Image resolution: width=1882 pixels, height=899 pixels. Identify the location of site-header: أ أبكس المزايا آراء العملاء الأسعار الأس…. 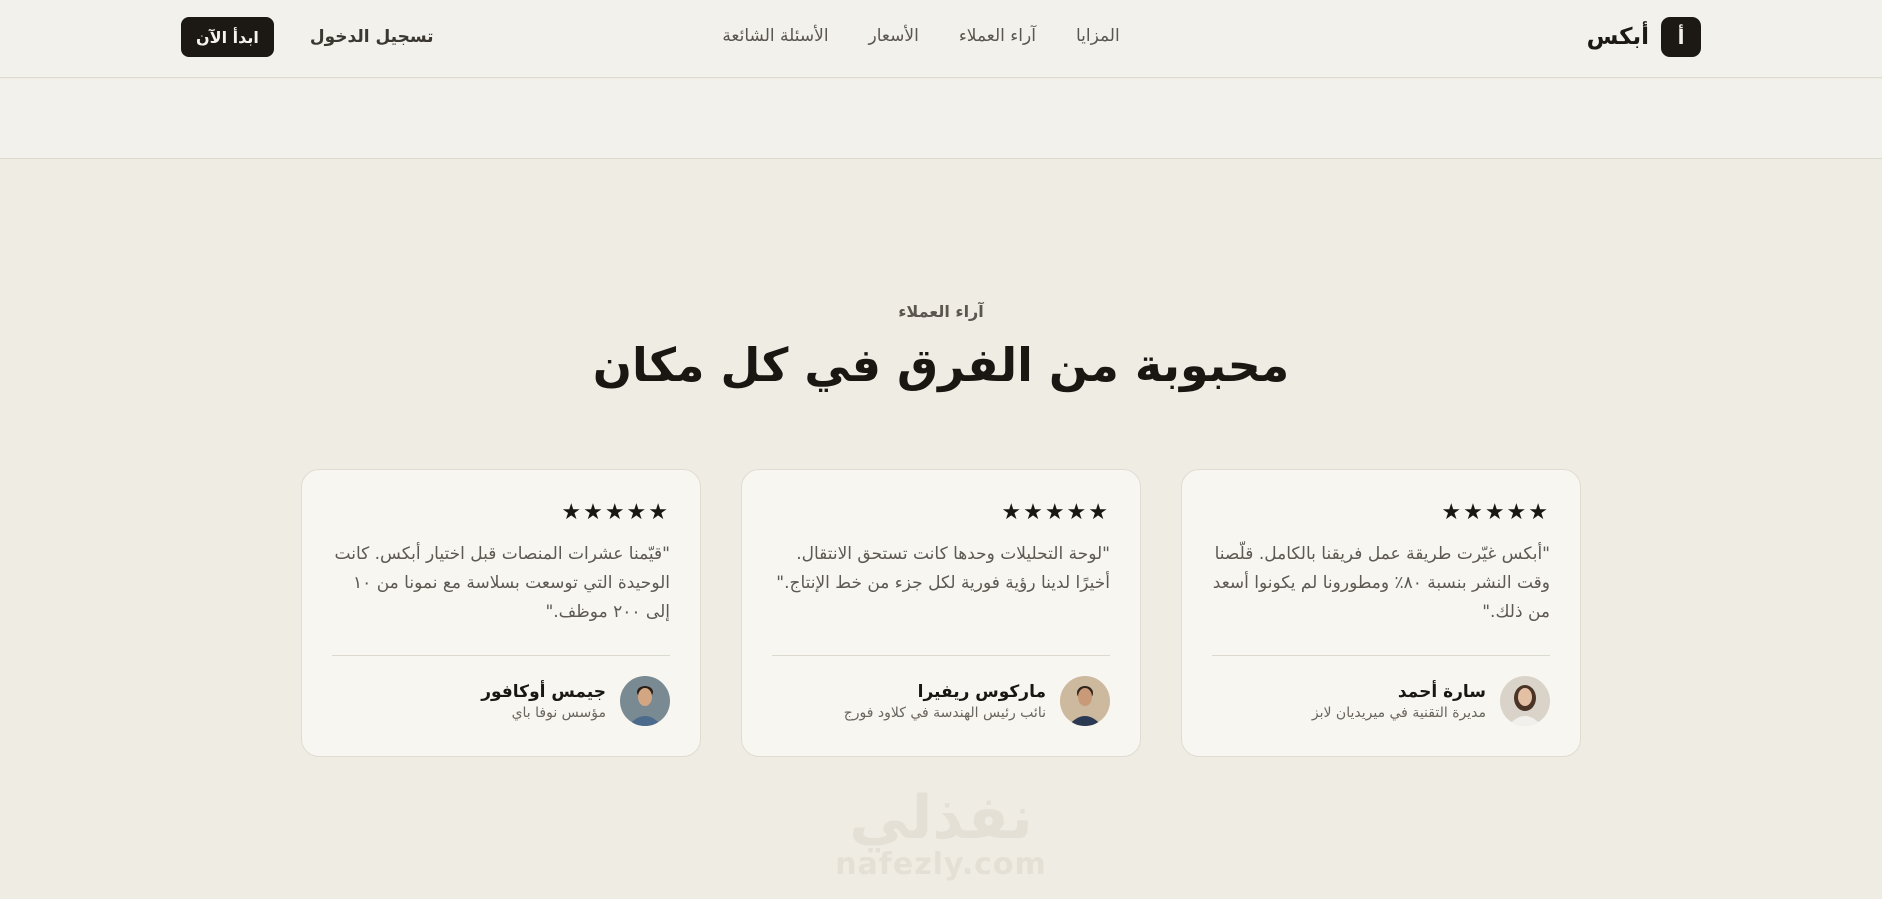
(941, 39).